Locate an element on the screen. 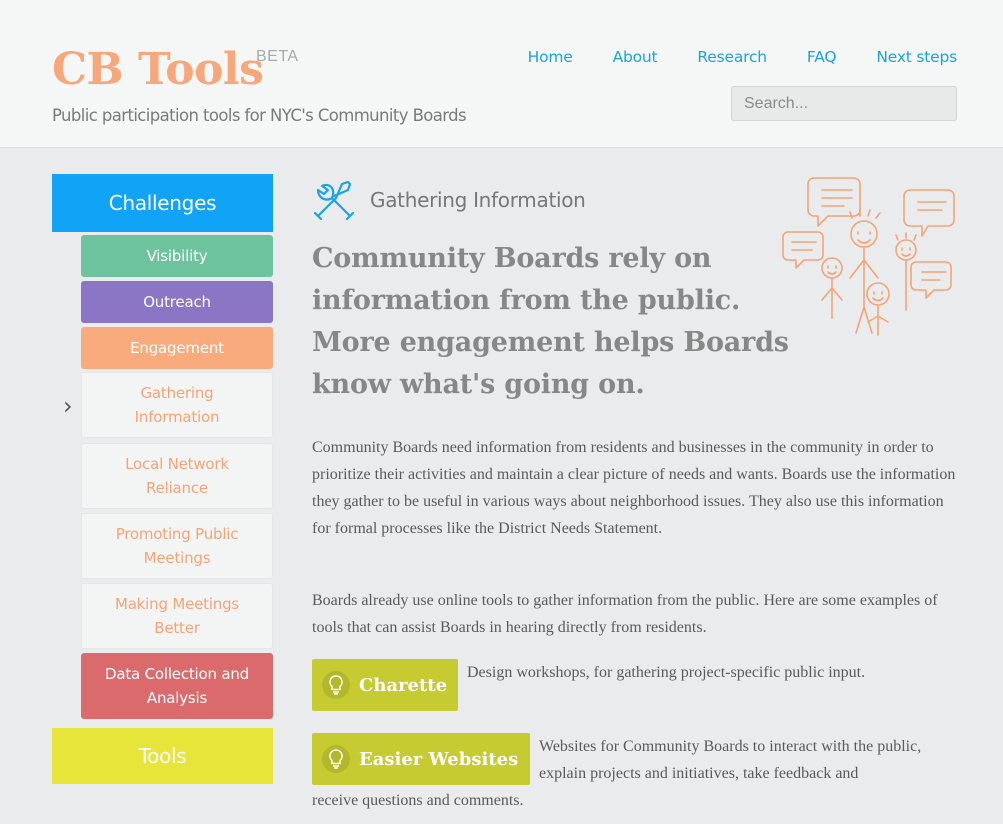 The width and height of the screenshot is (1003, 824). sidebar-item-data-collection: Data Collection and Analysis is located at coordinates (177, 686).